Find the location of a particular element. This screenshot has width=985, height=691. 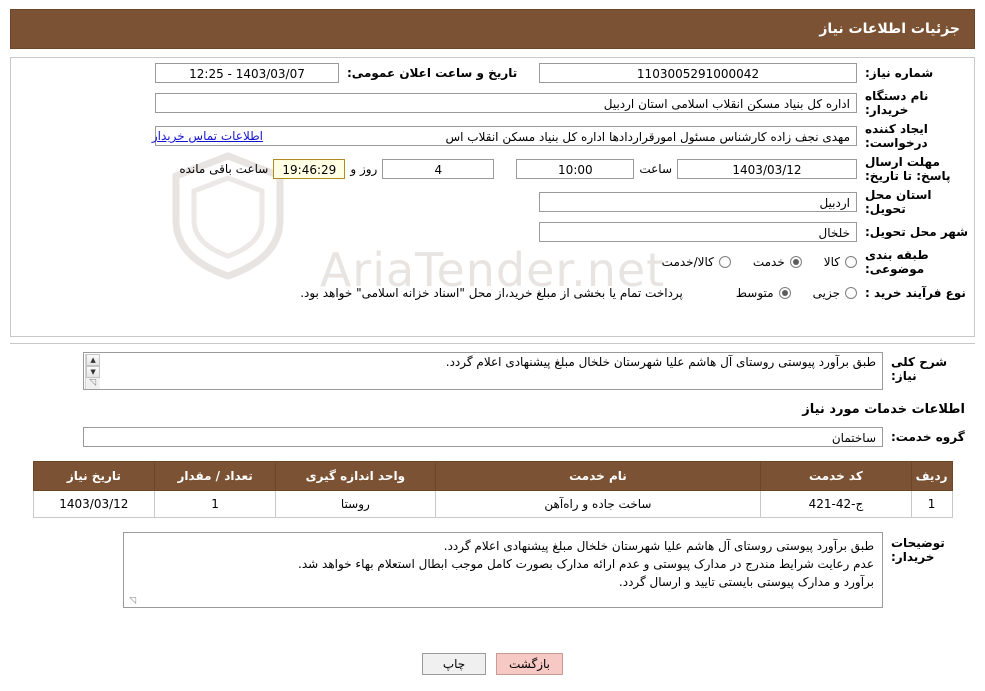

radio-motevasset-icon is located at coordinates (784, 293).